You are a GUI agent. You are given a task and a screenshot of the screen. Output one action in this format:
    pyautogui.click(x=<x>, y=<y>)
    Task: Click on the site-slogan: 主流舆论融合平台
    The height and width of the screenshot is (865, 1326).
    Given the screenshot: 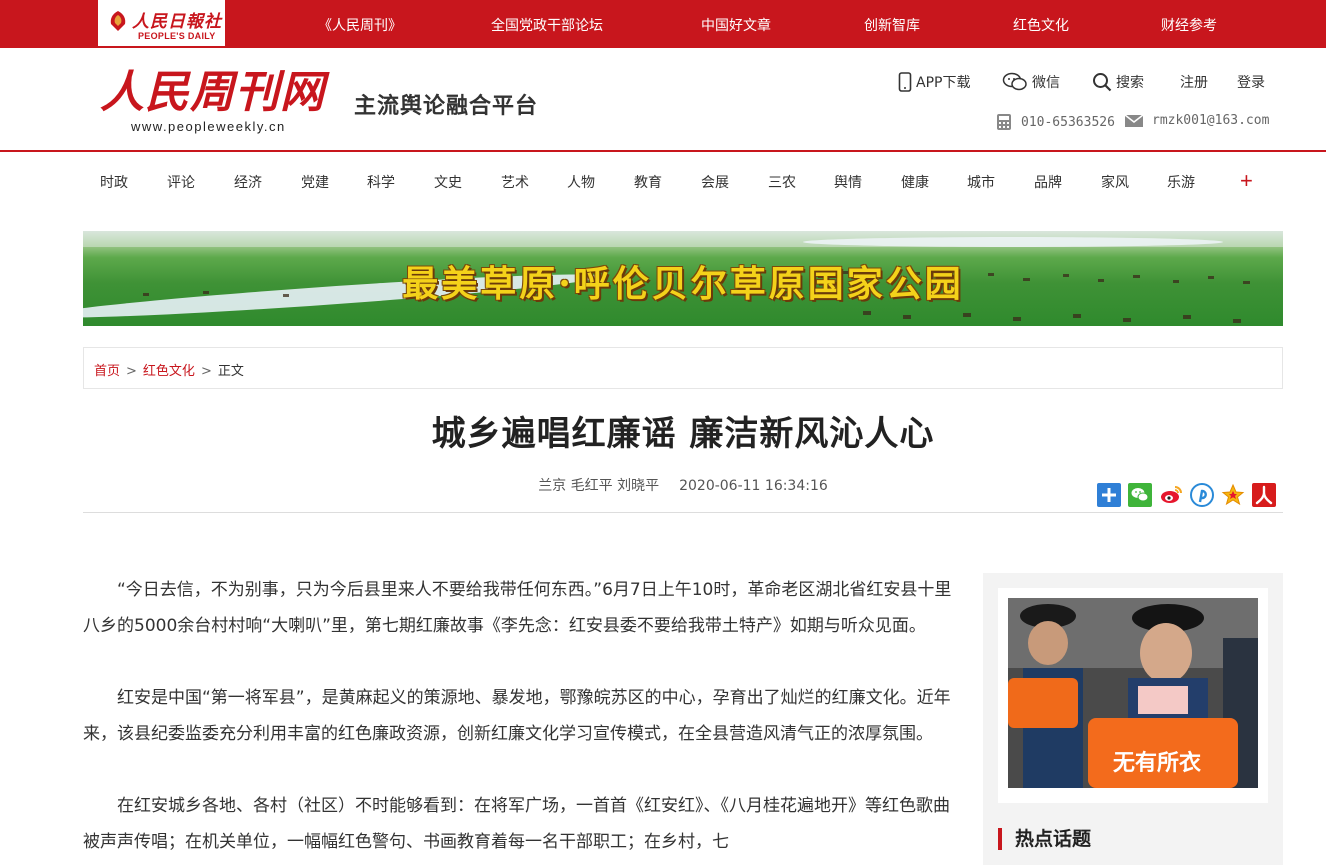 What is the action you would take?
    pyautogui.click(x=446, y=106)
    